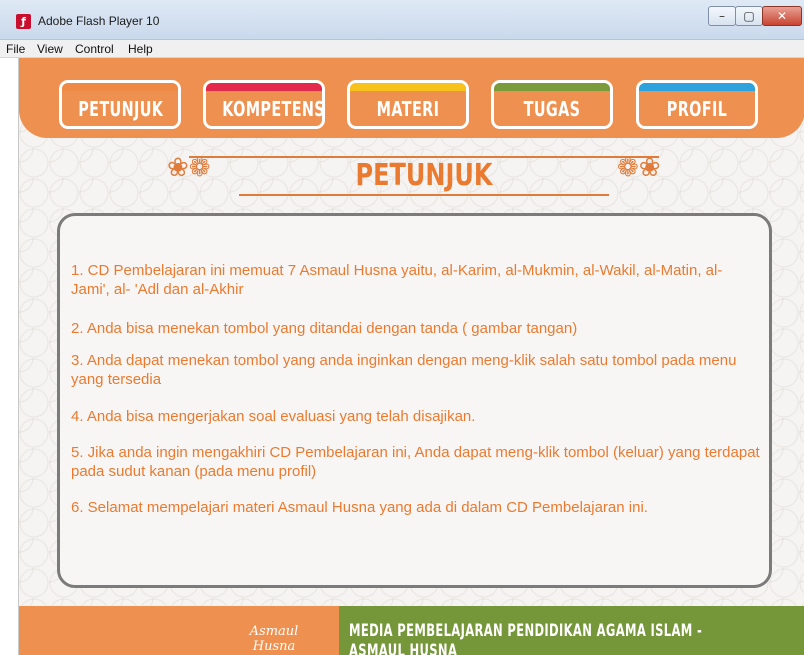 The height and width of the screenshot is (655, 804). What do you see at coordinates (94, 49) in the screenshot?
I see `menu-control: Control` at bounding box center [94, 49].